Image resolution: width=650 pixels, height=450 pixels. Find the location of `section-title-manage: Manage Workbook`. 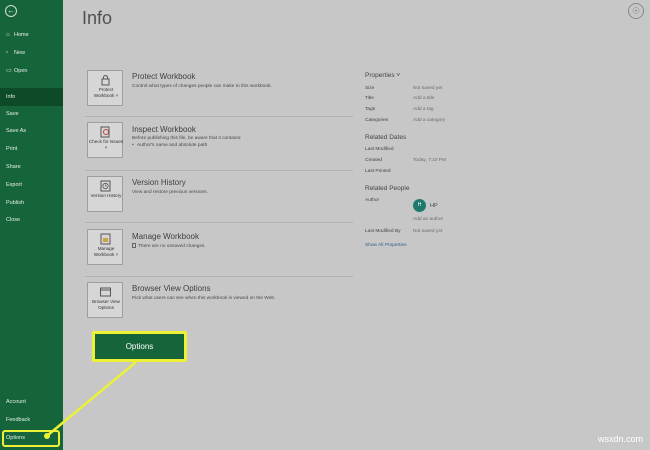

section-title-manage: Manage Workbook is located at coordinates (165, 236).